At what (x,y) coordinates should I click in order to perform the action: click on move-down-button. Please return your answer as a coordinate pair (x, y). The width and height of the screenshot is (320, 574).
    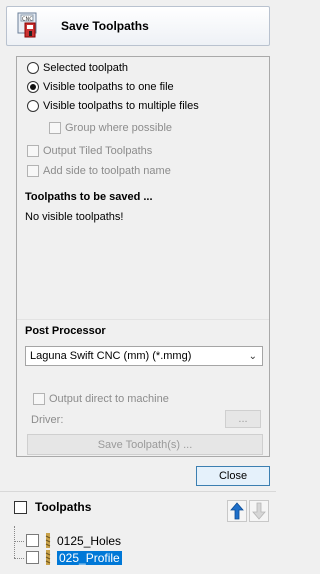
    Looking at the image, I should click on (259, 511).